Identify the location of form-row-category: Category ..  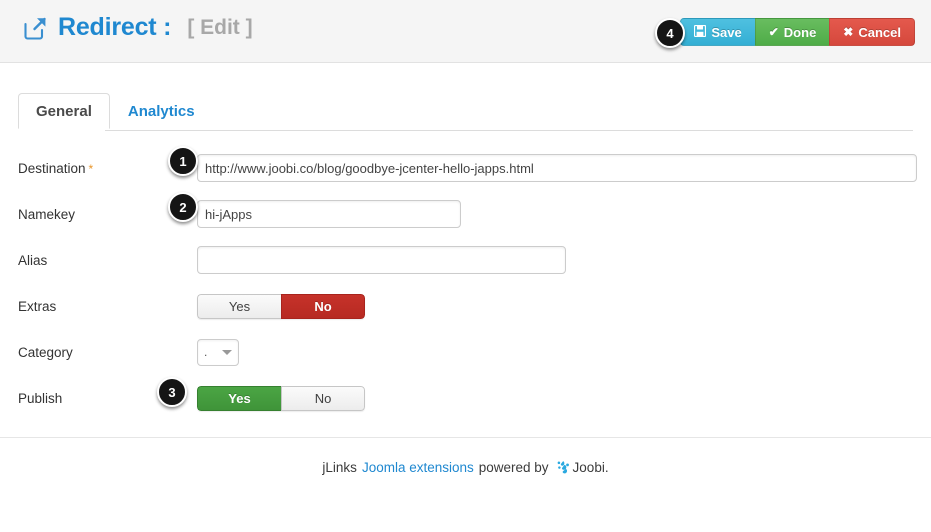
(465, 352).